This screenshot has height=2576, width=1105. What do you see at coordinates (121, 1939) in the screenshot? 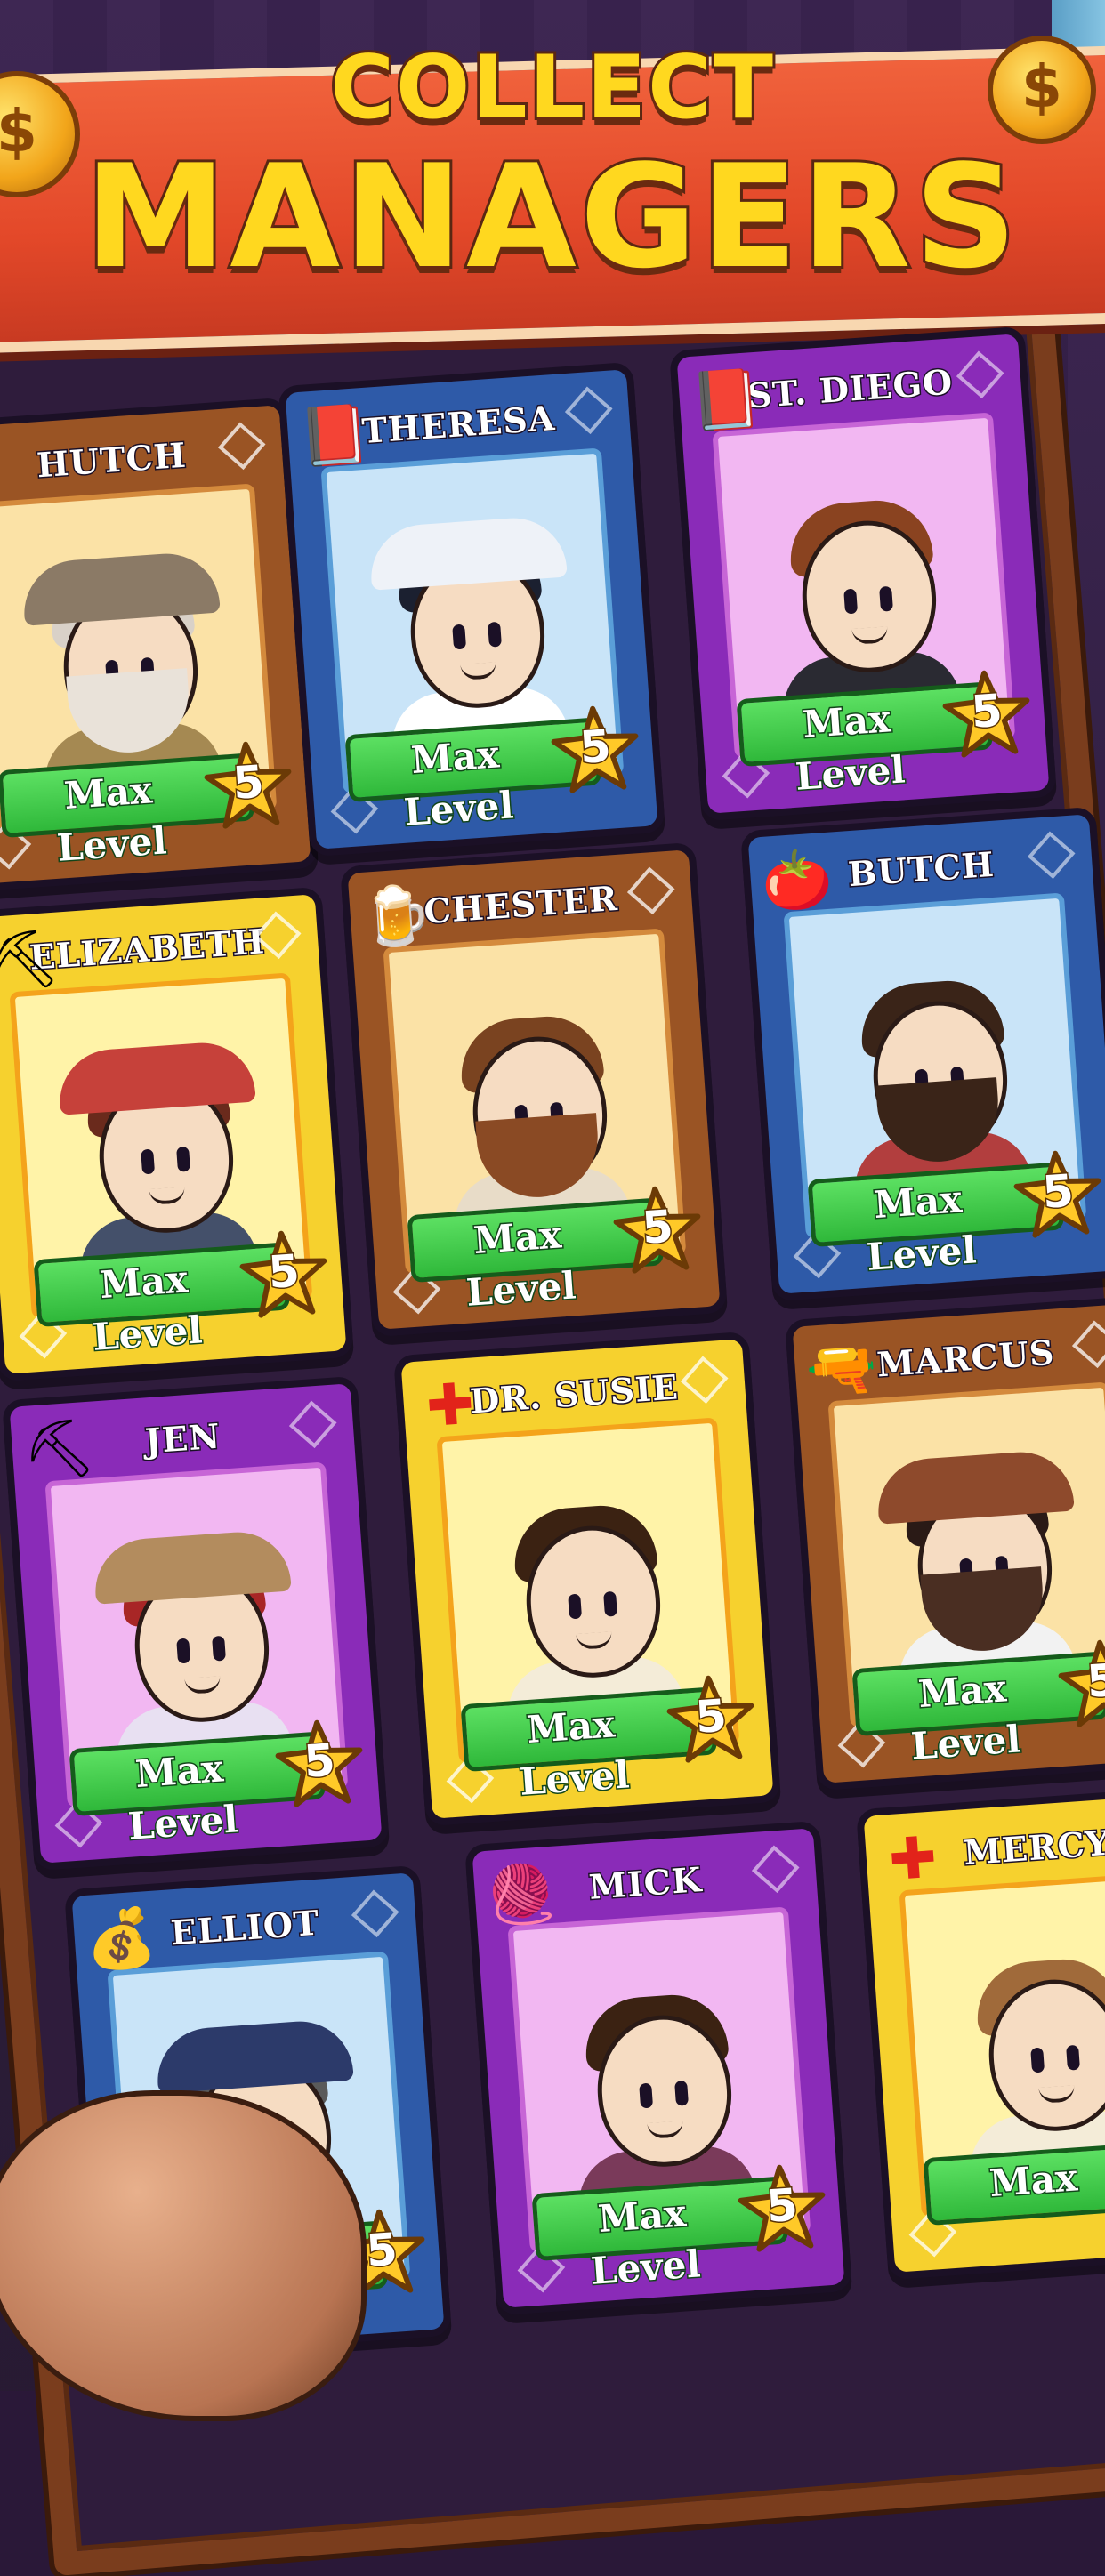
I see `money-bag-icon: 💰` at bounding box center [121, 1939].